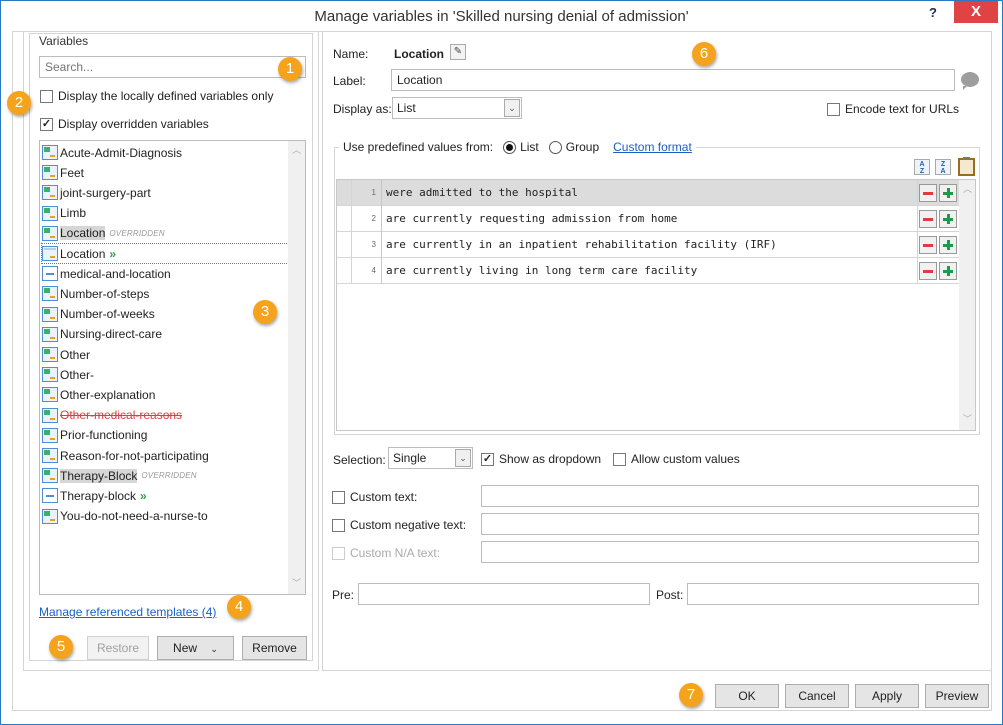 The image size is (1003, 725). Describe the element at coordinates (967, 305) in the screenshot. I see `grid-scrollbar: ︿ ﹀` at that location.